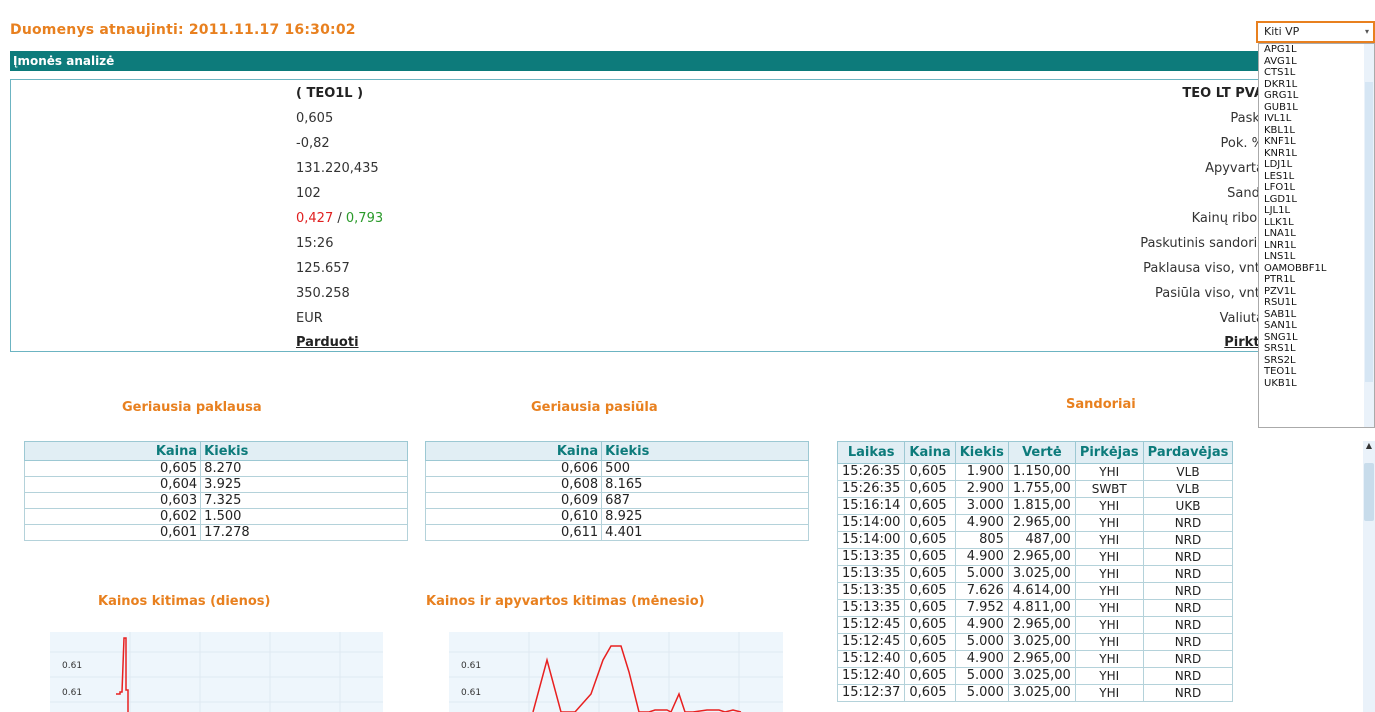 Image resolution: width=1375 pixels, height=712 pixels. Describe the element at coordinates (1316, 188) in the screenshot. I see `option-item: LFO1L` at that location.